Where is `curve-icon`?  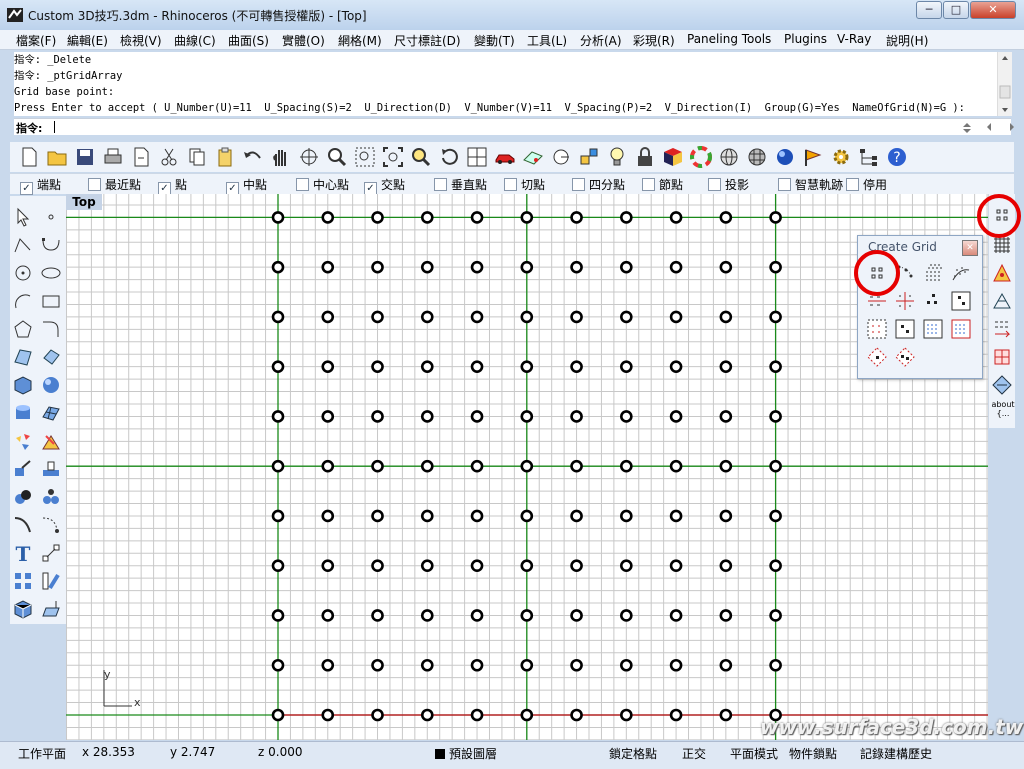
curve-icon is located at coordinates (51, 245).